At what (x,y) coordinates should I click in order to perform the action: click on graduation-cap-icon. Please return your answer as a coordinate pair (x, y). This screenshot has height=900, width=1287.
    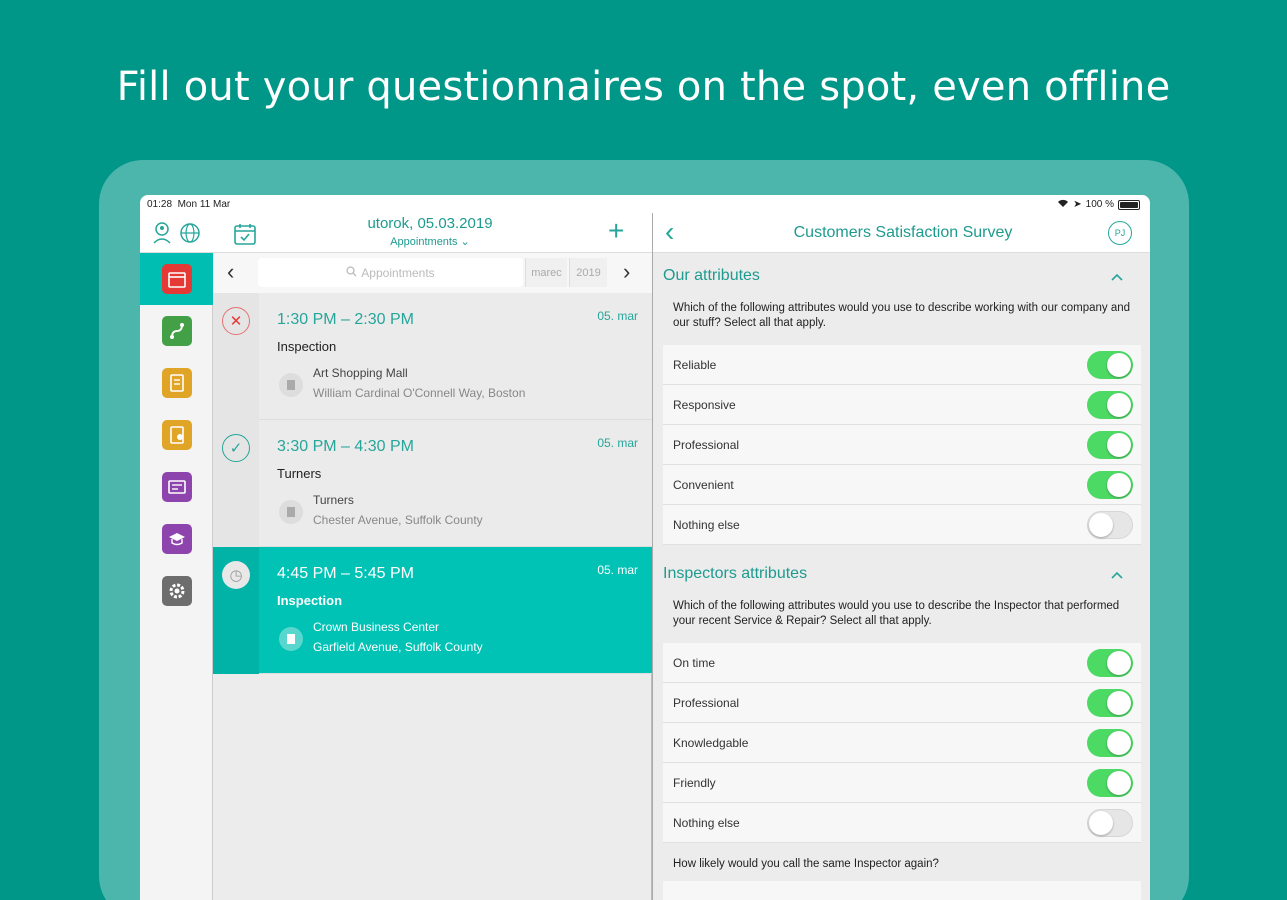
    Looking at the image, I should click on (176, 539).